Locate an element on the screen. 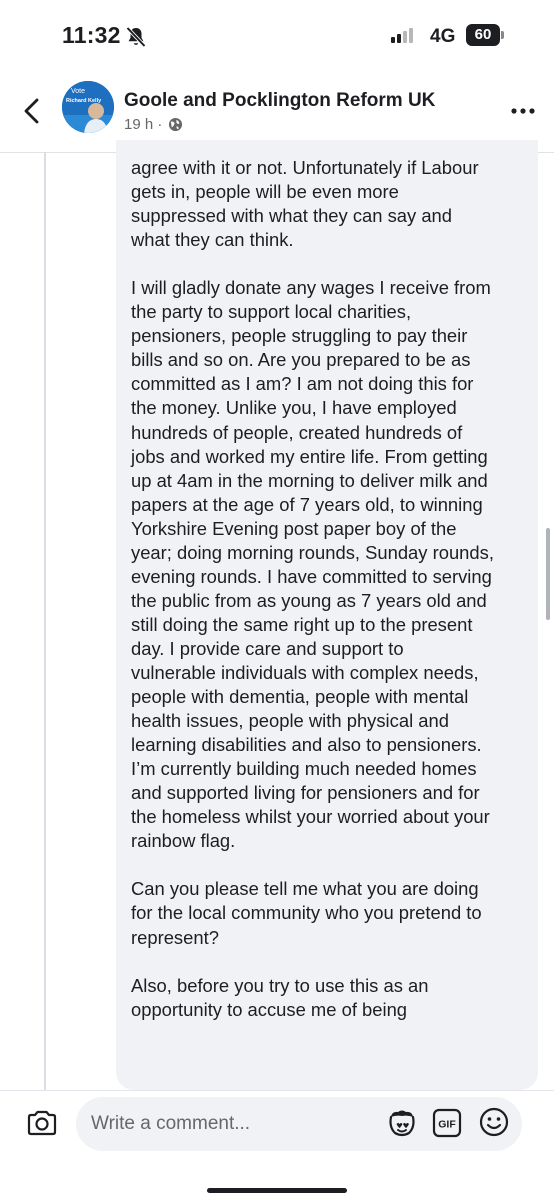 The height and width of the screenshot is (1201, 554). avatar-sticker-icon is located at coordinates (402, 1123).